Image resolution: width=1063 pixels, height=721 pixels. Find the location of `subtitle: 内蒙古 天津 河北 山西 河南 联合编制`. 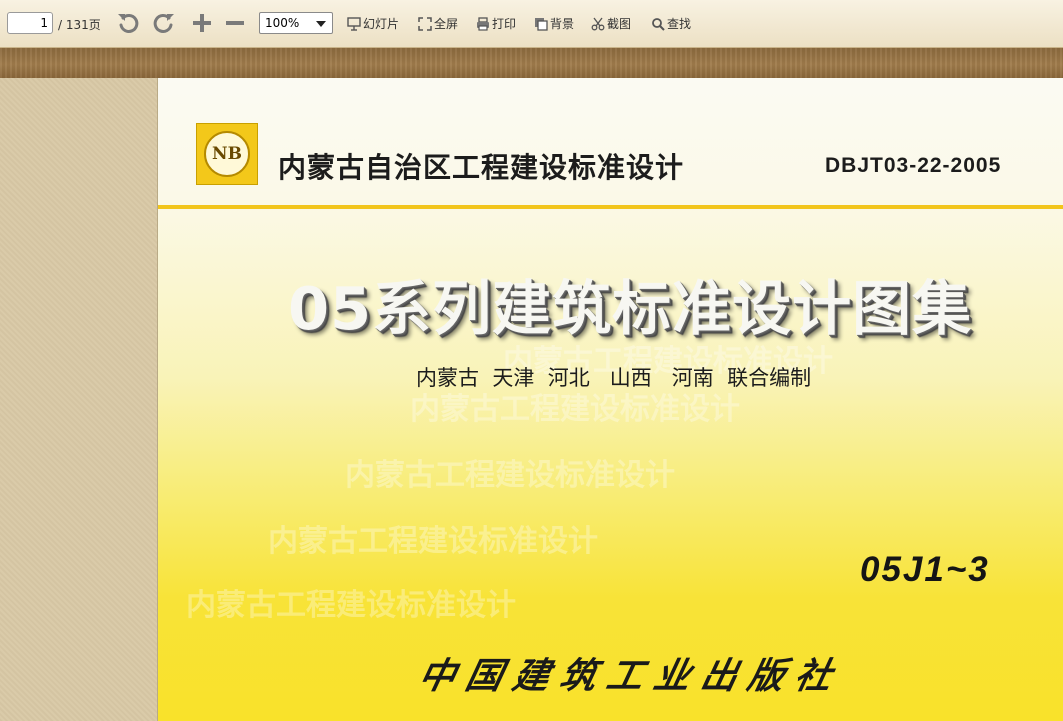

subtitle: 内蒙古 天津 河北 山西 河南 联合编制 is located at coordinates (614, 378).